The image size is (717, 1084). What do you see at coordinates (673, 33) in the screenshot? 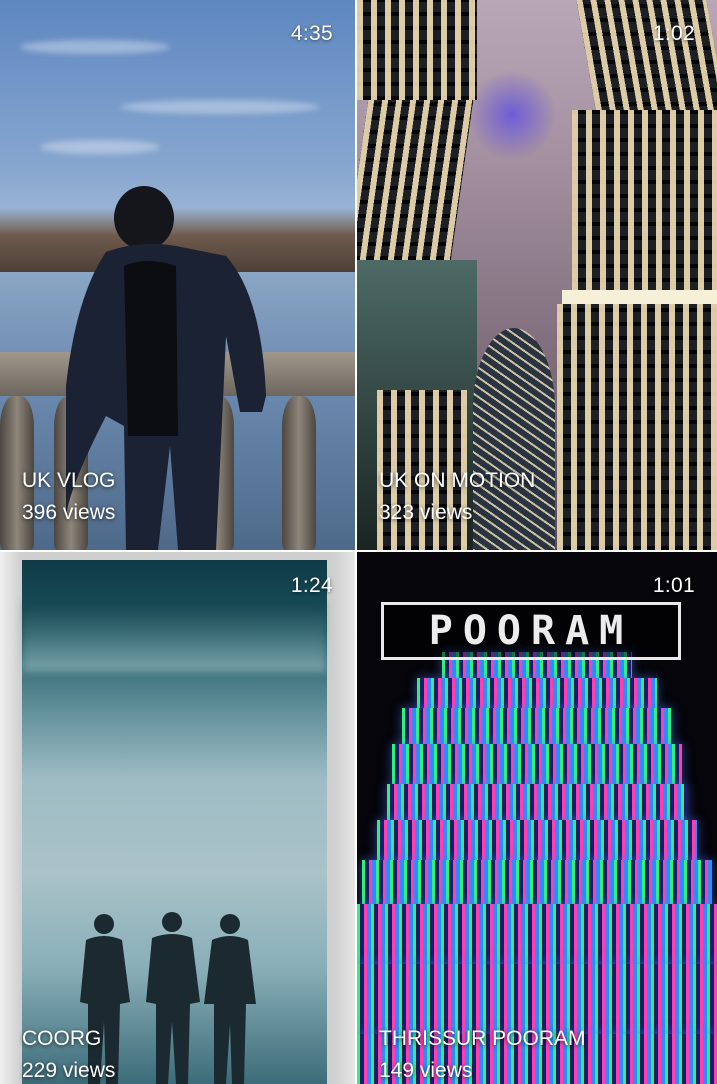
I see `video-duration: 1:02` at bounding box center [673, 33].